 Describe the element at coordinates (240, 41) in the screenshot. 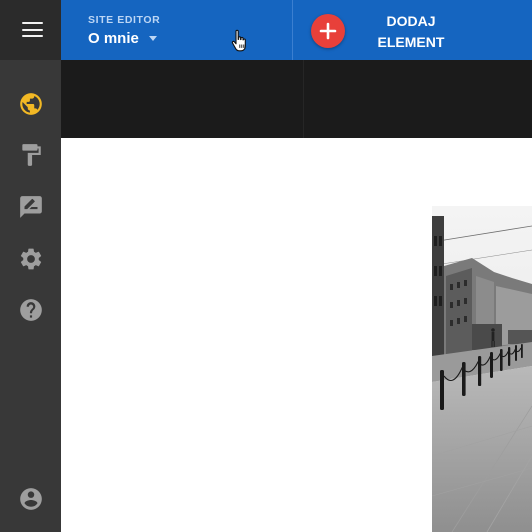

I see `hand-pointer-cursor-icon` at that location.